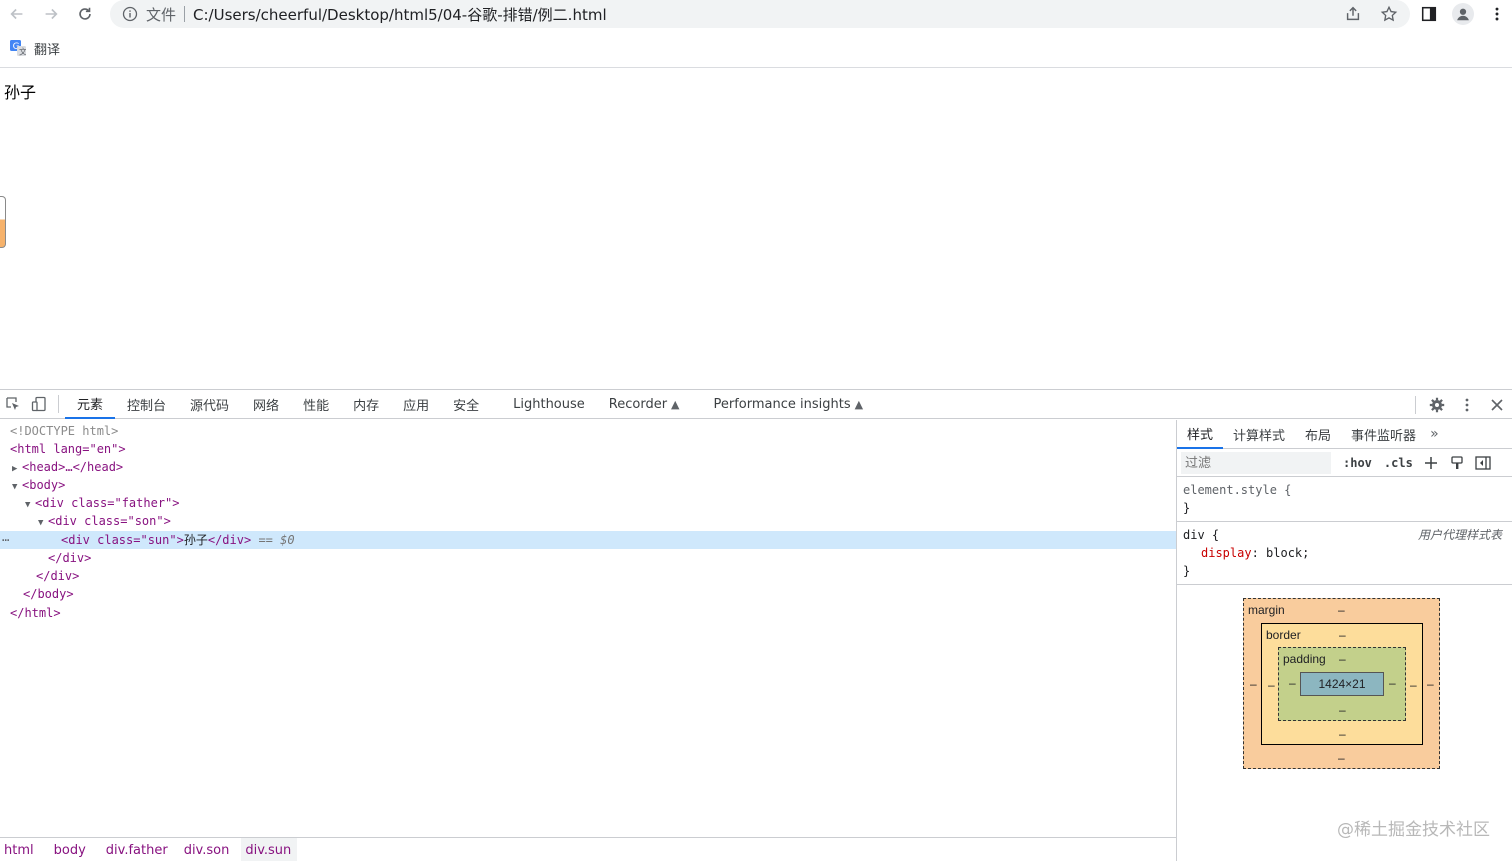 The height and width of the screenshot is (861, 1512). I want to click on toggle-sidebar-button, so click(1483, 463).